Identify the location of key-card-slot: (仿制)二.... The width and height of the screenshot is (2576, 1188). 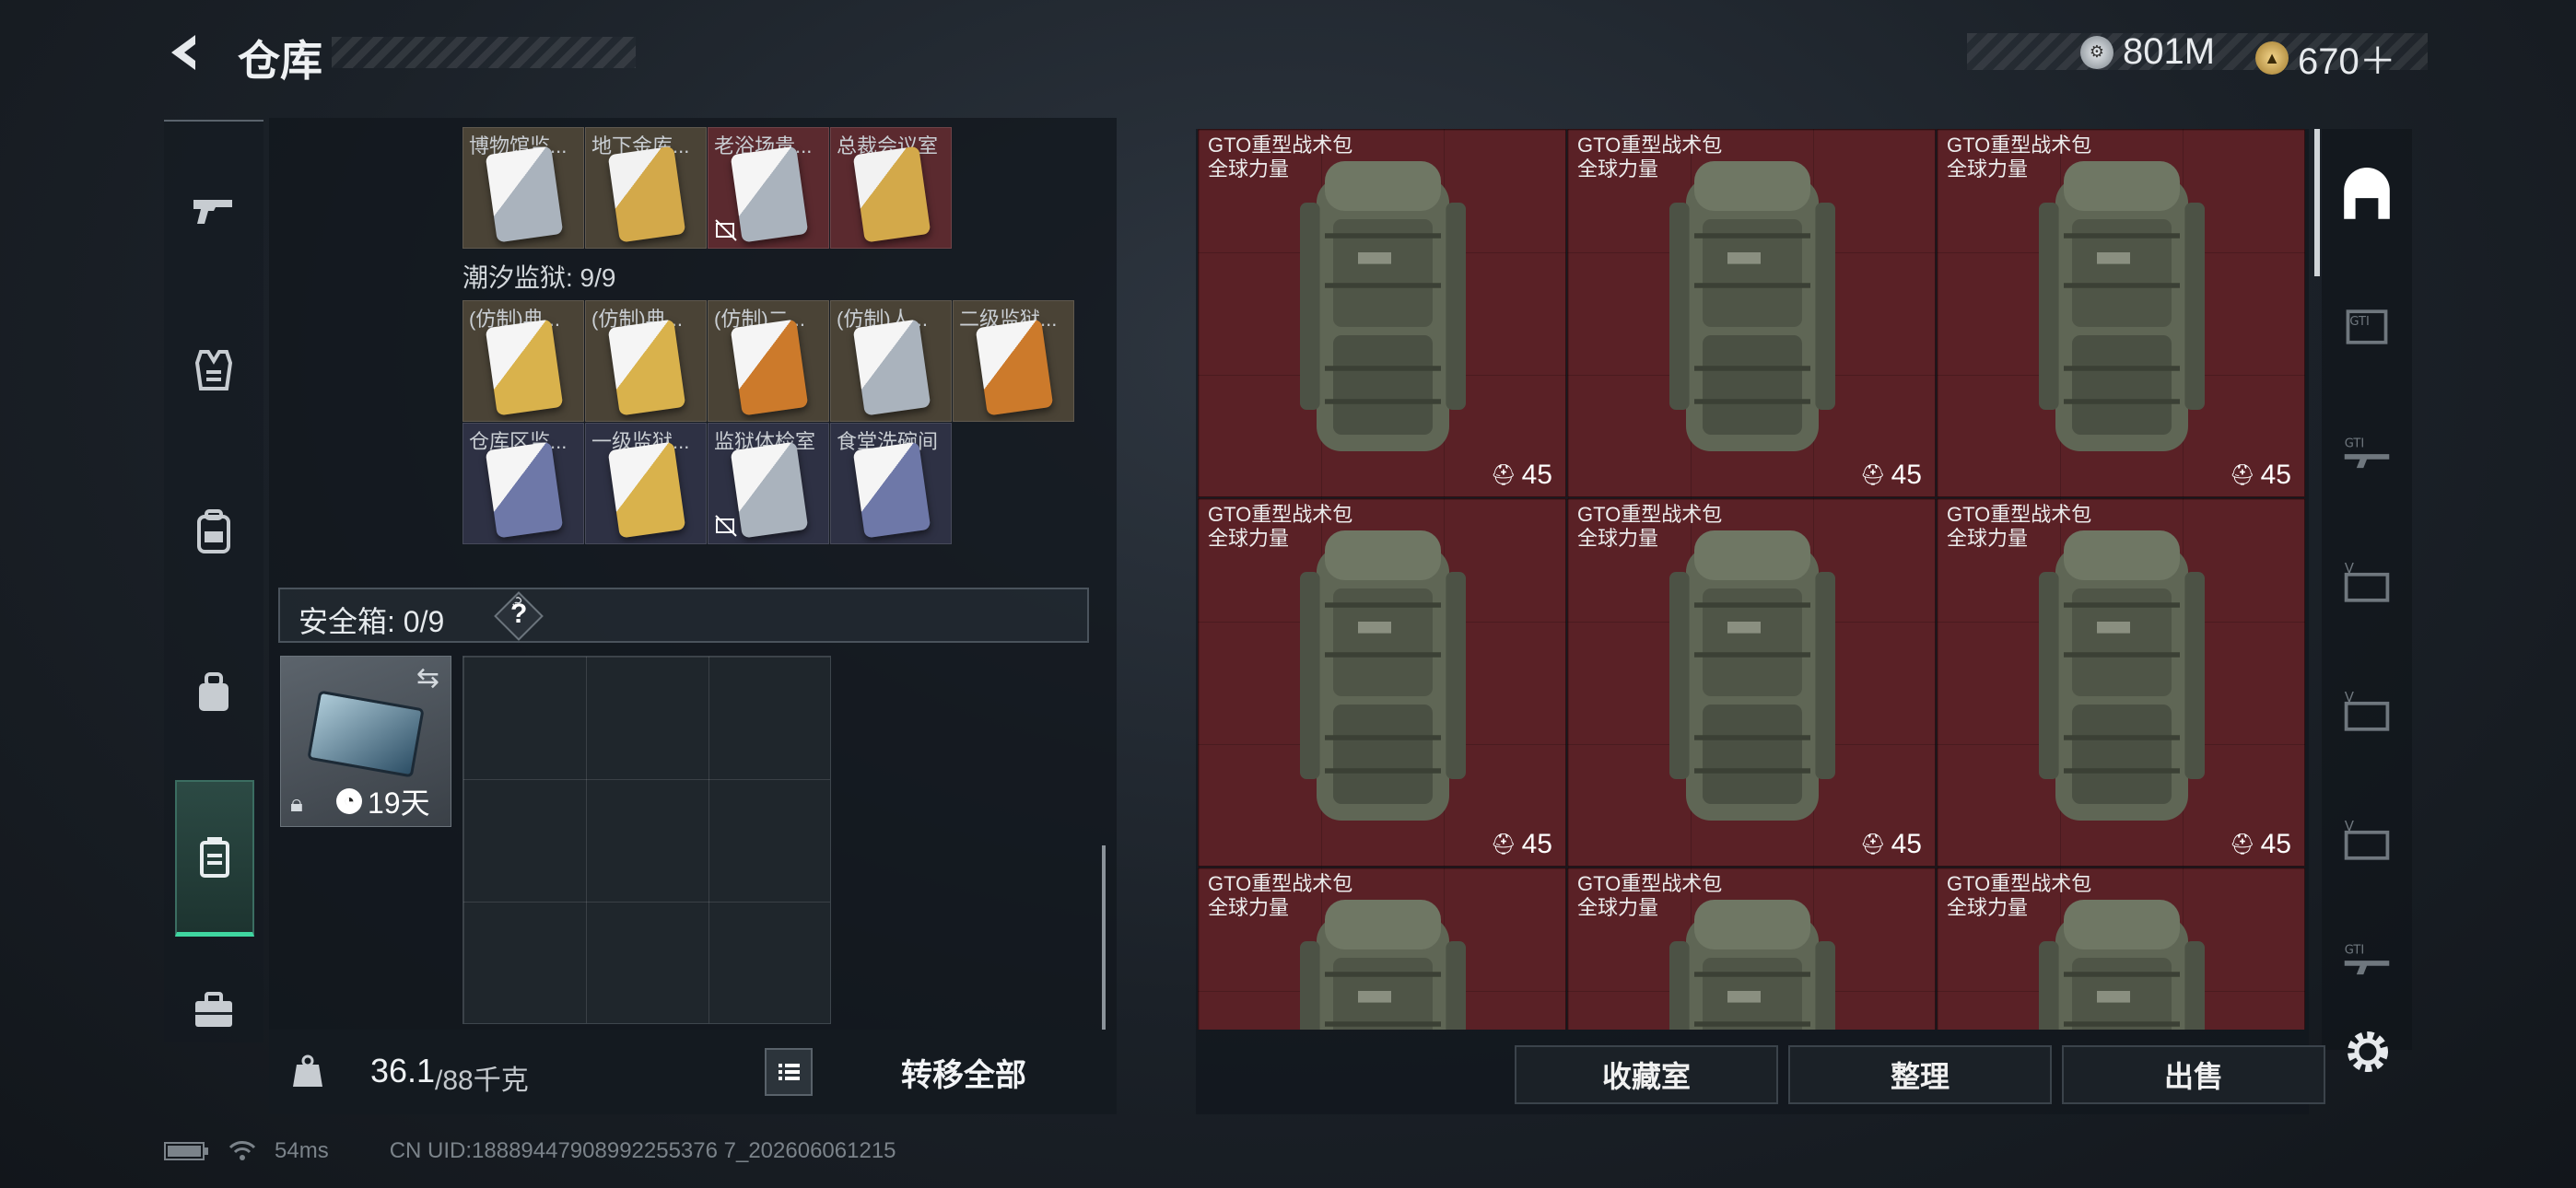
(768, 361).